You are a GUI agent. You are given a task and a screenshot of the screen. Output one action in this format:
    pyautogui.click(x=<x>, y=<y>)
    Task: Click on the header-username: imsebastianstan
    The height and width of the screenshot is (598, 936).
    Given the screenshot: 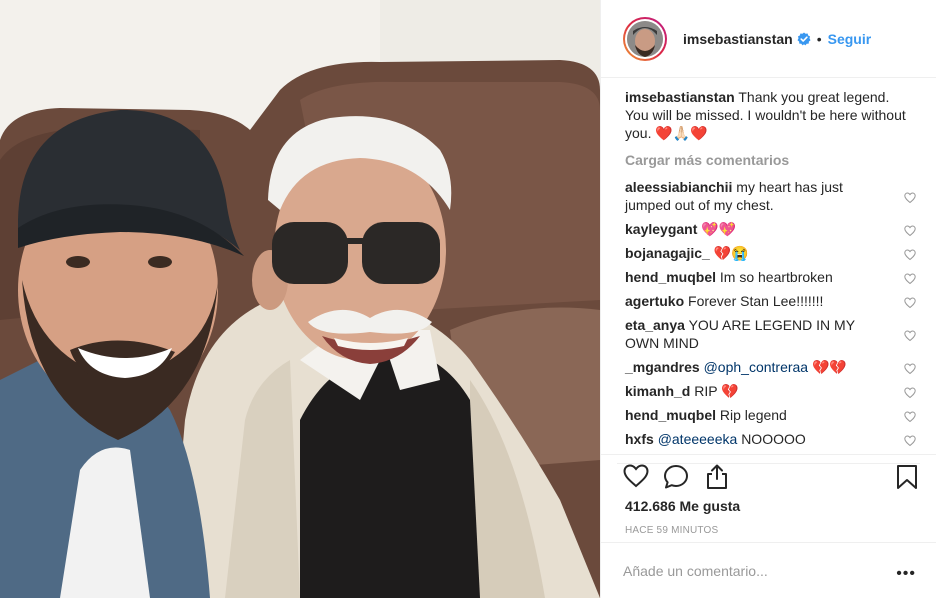 What is the action you would take?
    pyautogui.click(x=738, y=39)
    